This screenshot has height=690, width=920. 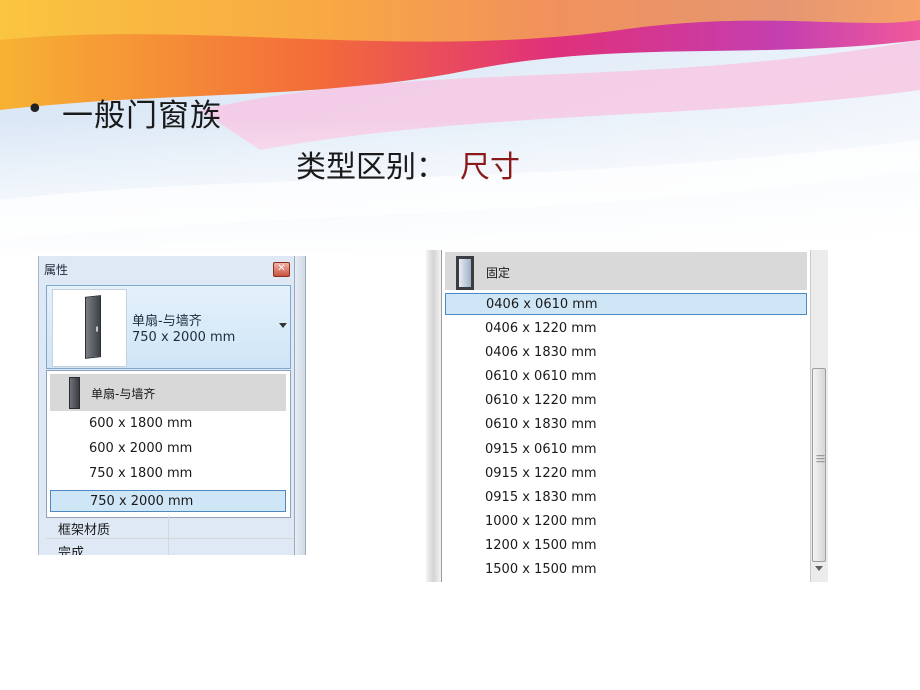 I want to click on subheading-accent: 尺寸, so click(x=490, y=167).